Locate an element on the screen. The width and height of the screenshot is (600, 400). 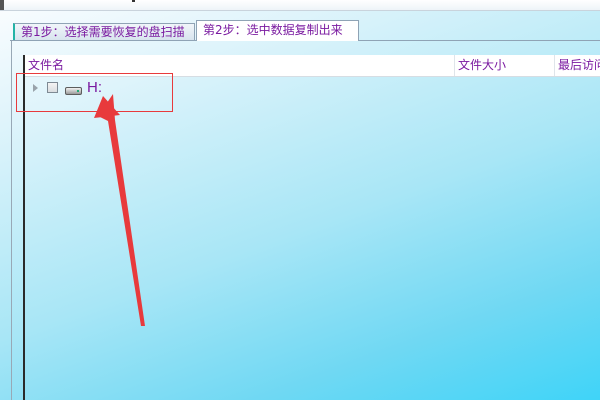
annotation-arrow-head is located at coordinates (107, 107).